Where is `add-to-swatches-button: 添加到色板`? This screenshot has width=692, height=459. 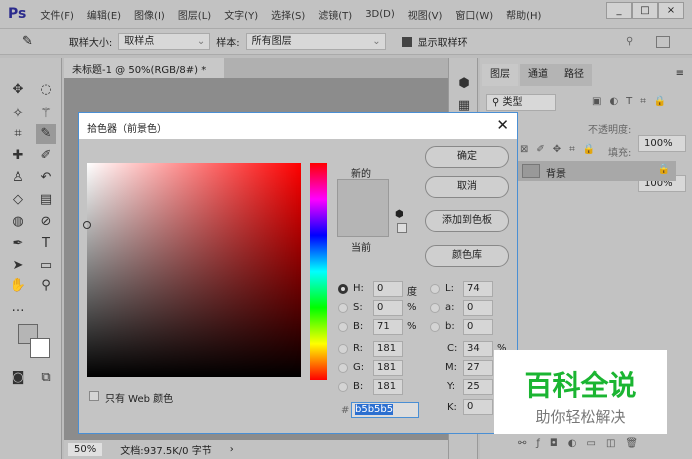 add-to-swatches-button: 添加到色板 is located at coordinates (467, 221).